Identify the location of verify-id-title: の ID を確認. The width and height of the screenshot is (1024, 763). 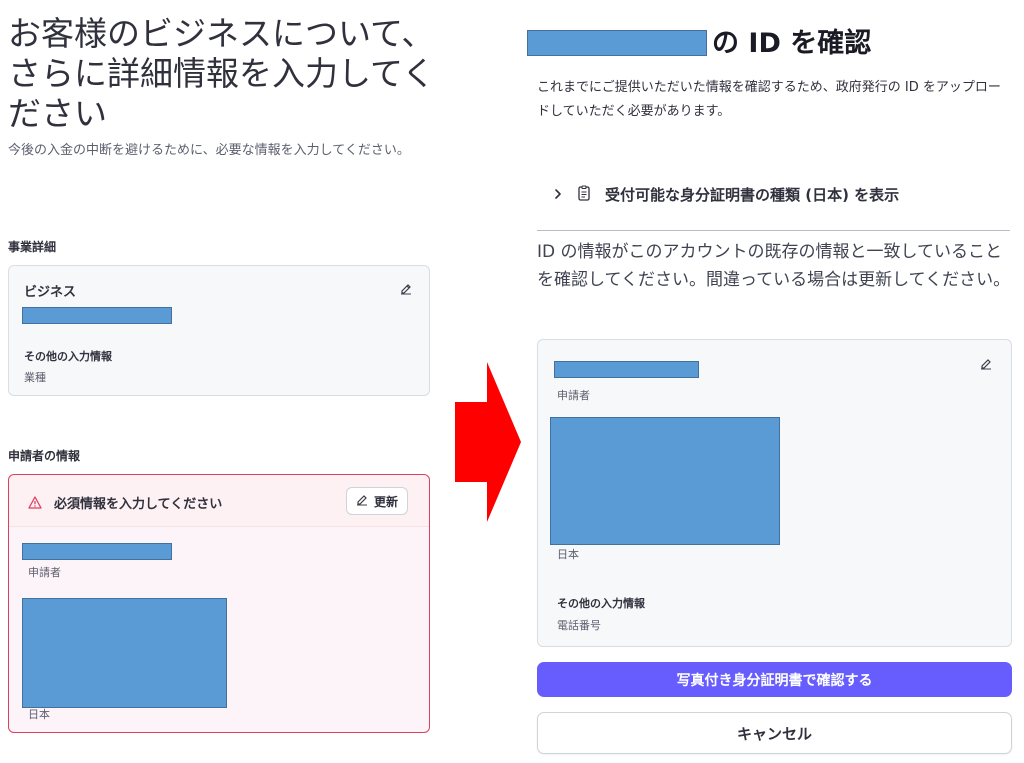
(792, 43).